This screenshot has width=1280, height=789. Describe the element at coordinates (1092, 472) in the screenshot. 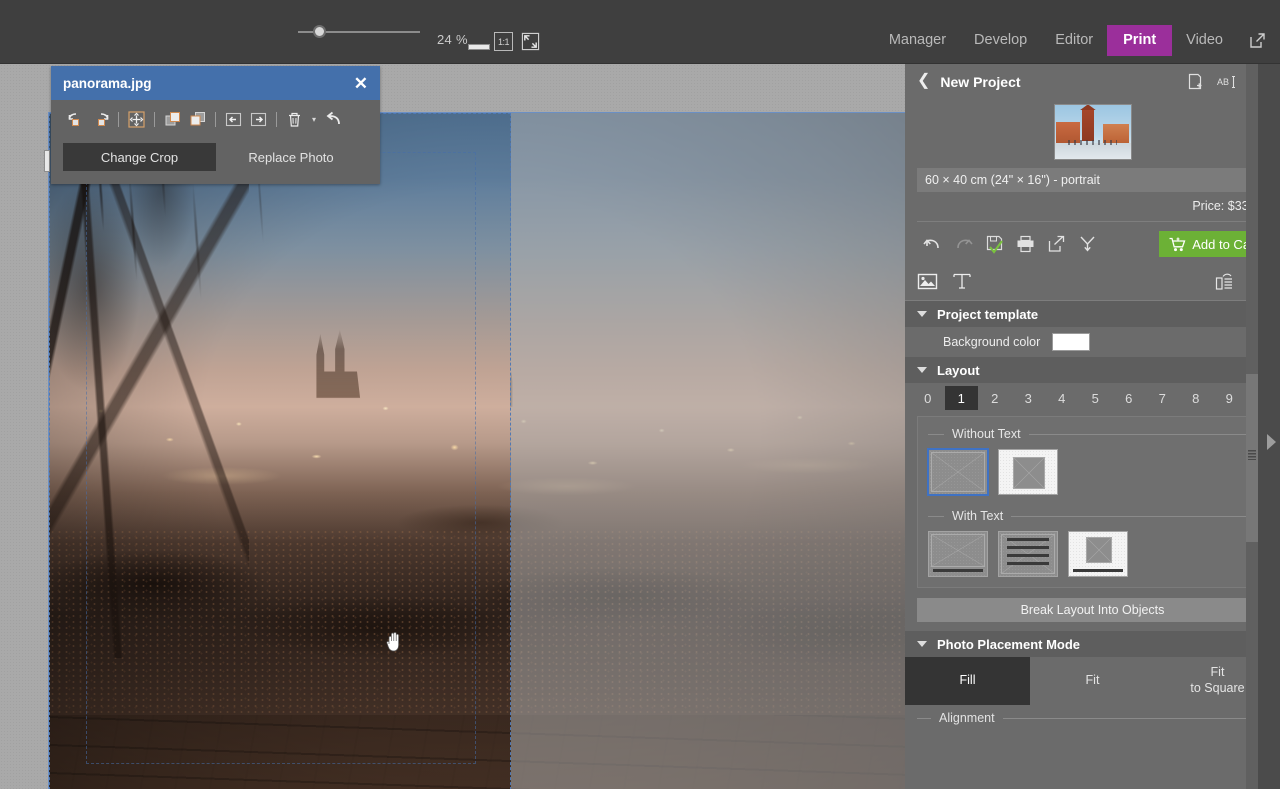

I see `without-text-thumbs` at that location.